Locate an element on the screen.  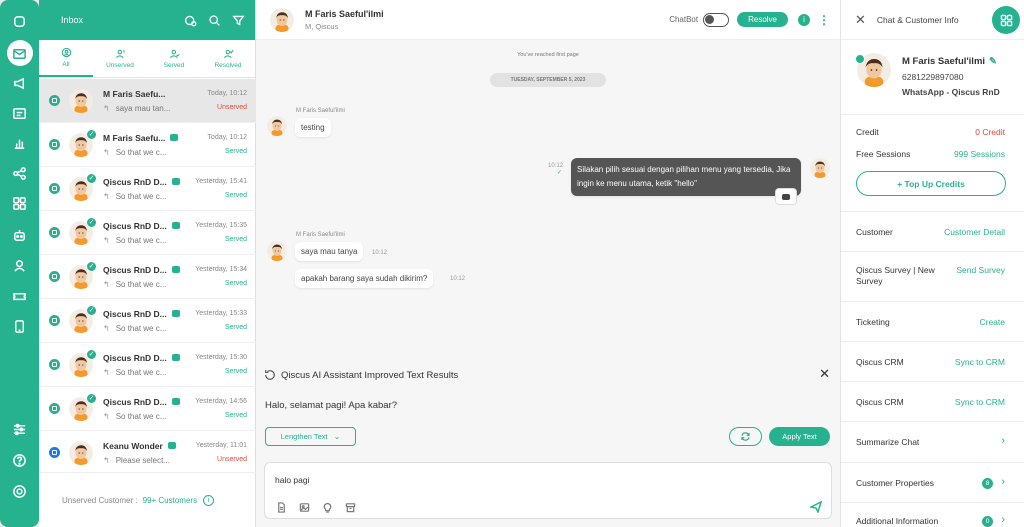
conversation-time: Yesterday, 15:35 is located at coordinates (221, 225).